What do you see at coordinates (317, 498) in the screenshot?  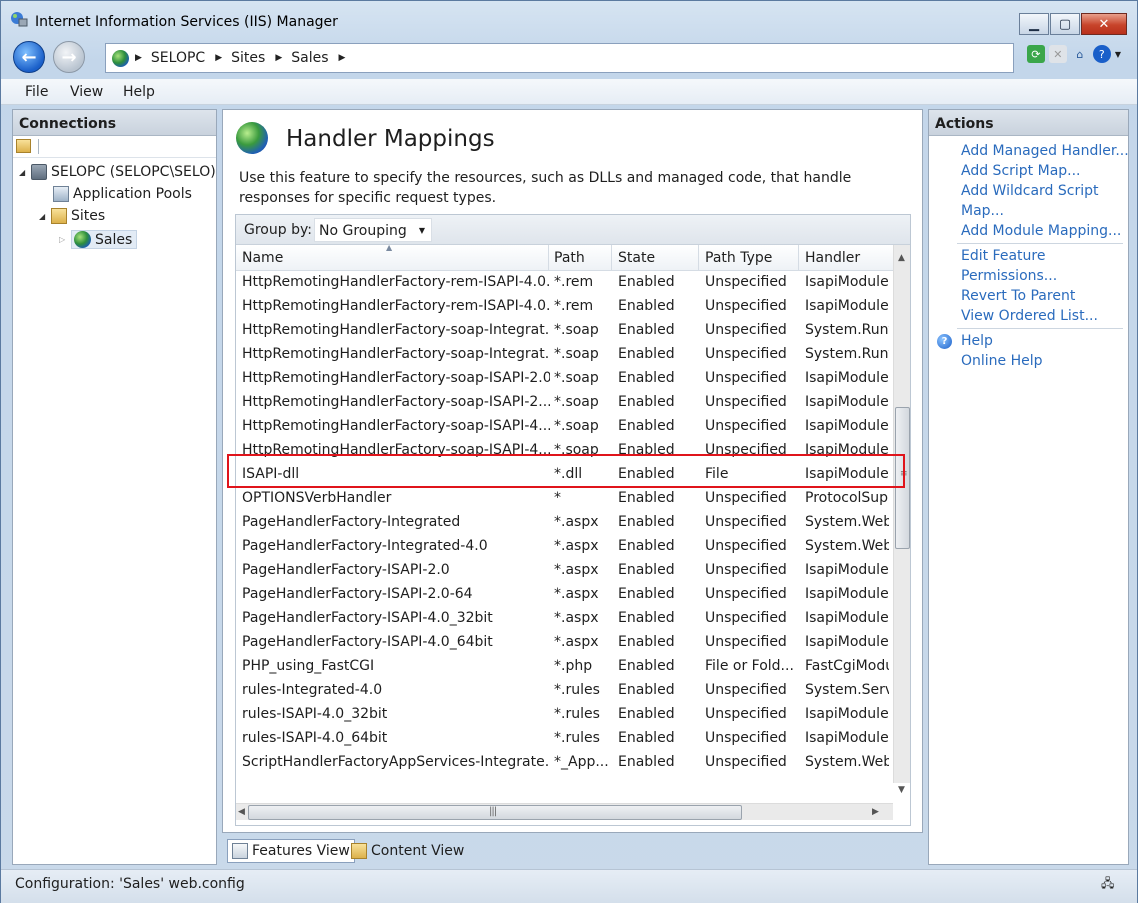 I see `cell-name: OPTIONSVerbHandler` at bounding box center [317, 498].